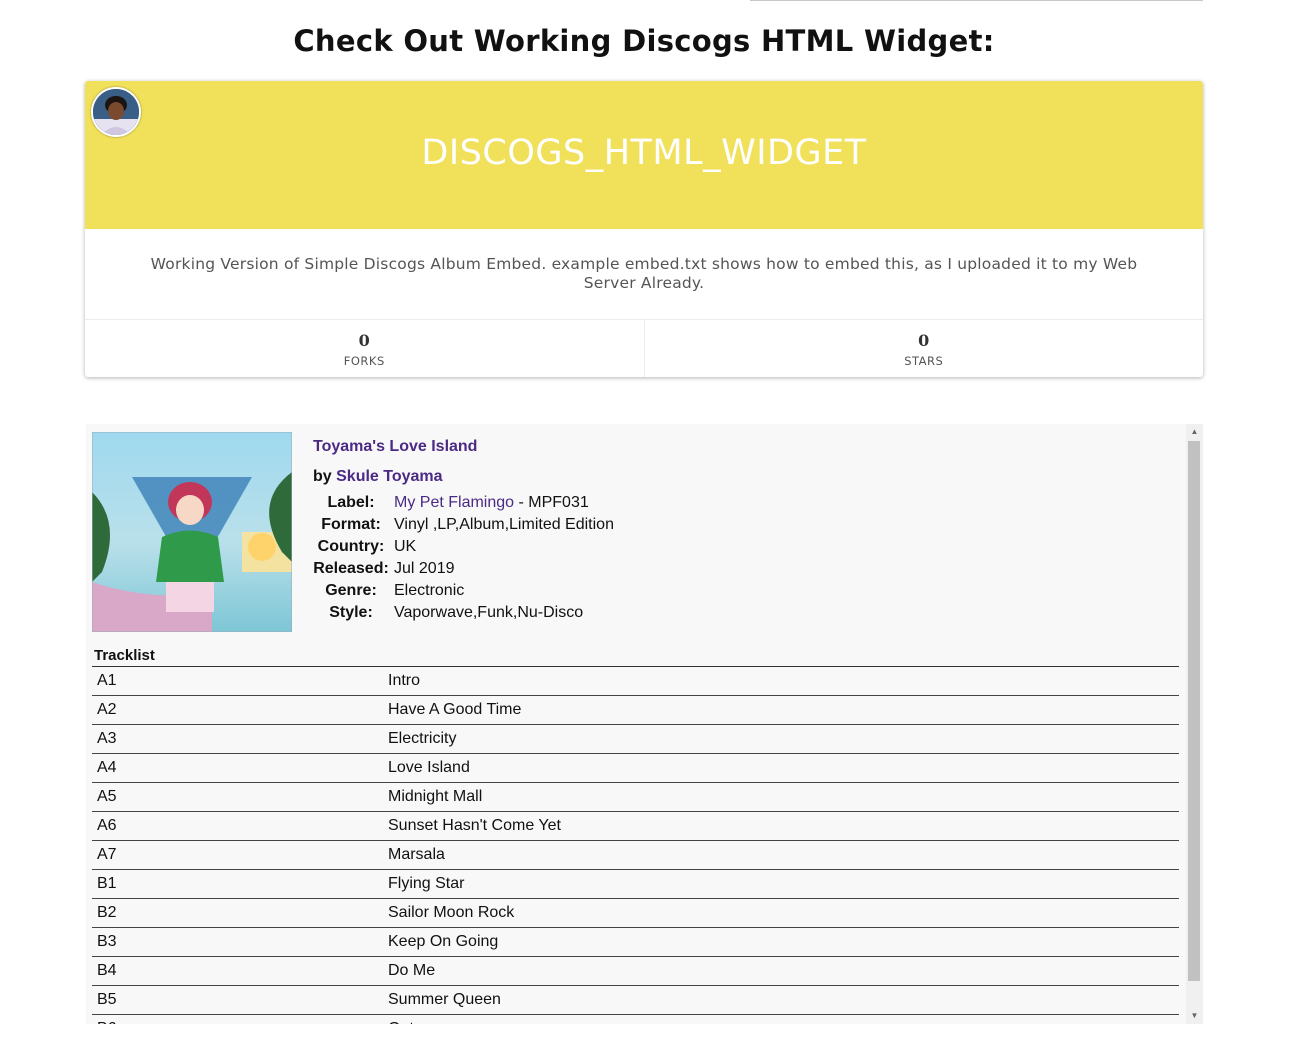  What do you see at coordinates (429, 590) in the screenshot?
I see `genre-value: Electronic` at bounding box center [429, 590].